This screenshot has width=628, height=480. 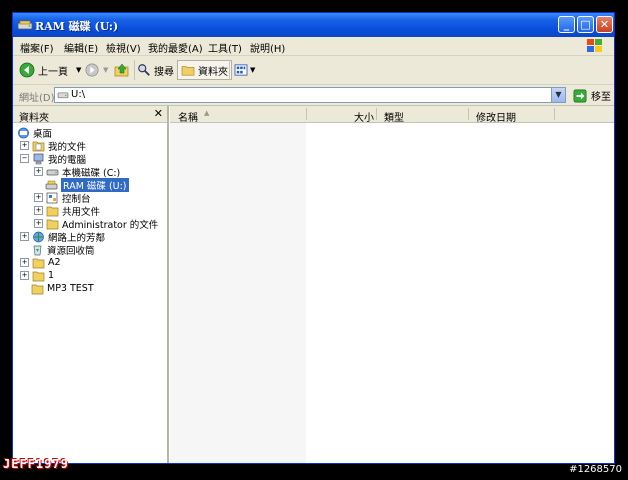 What do you see at coordinates (580, 95) in the screenshot?
I see `go-arrow-icon` at bounding box center [580, 95].